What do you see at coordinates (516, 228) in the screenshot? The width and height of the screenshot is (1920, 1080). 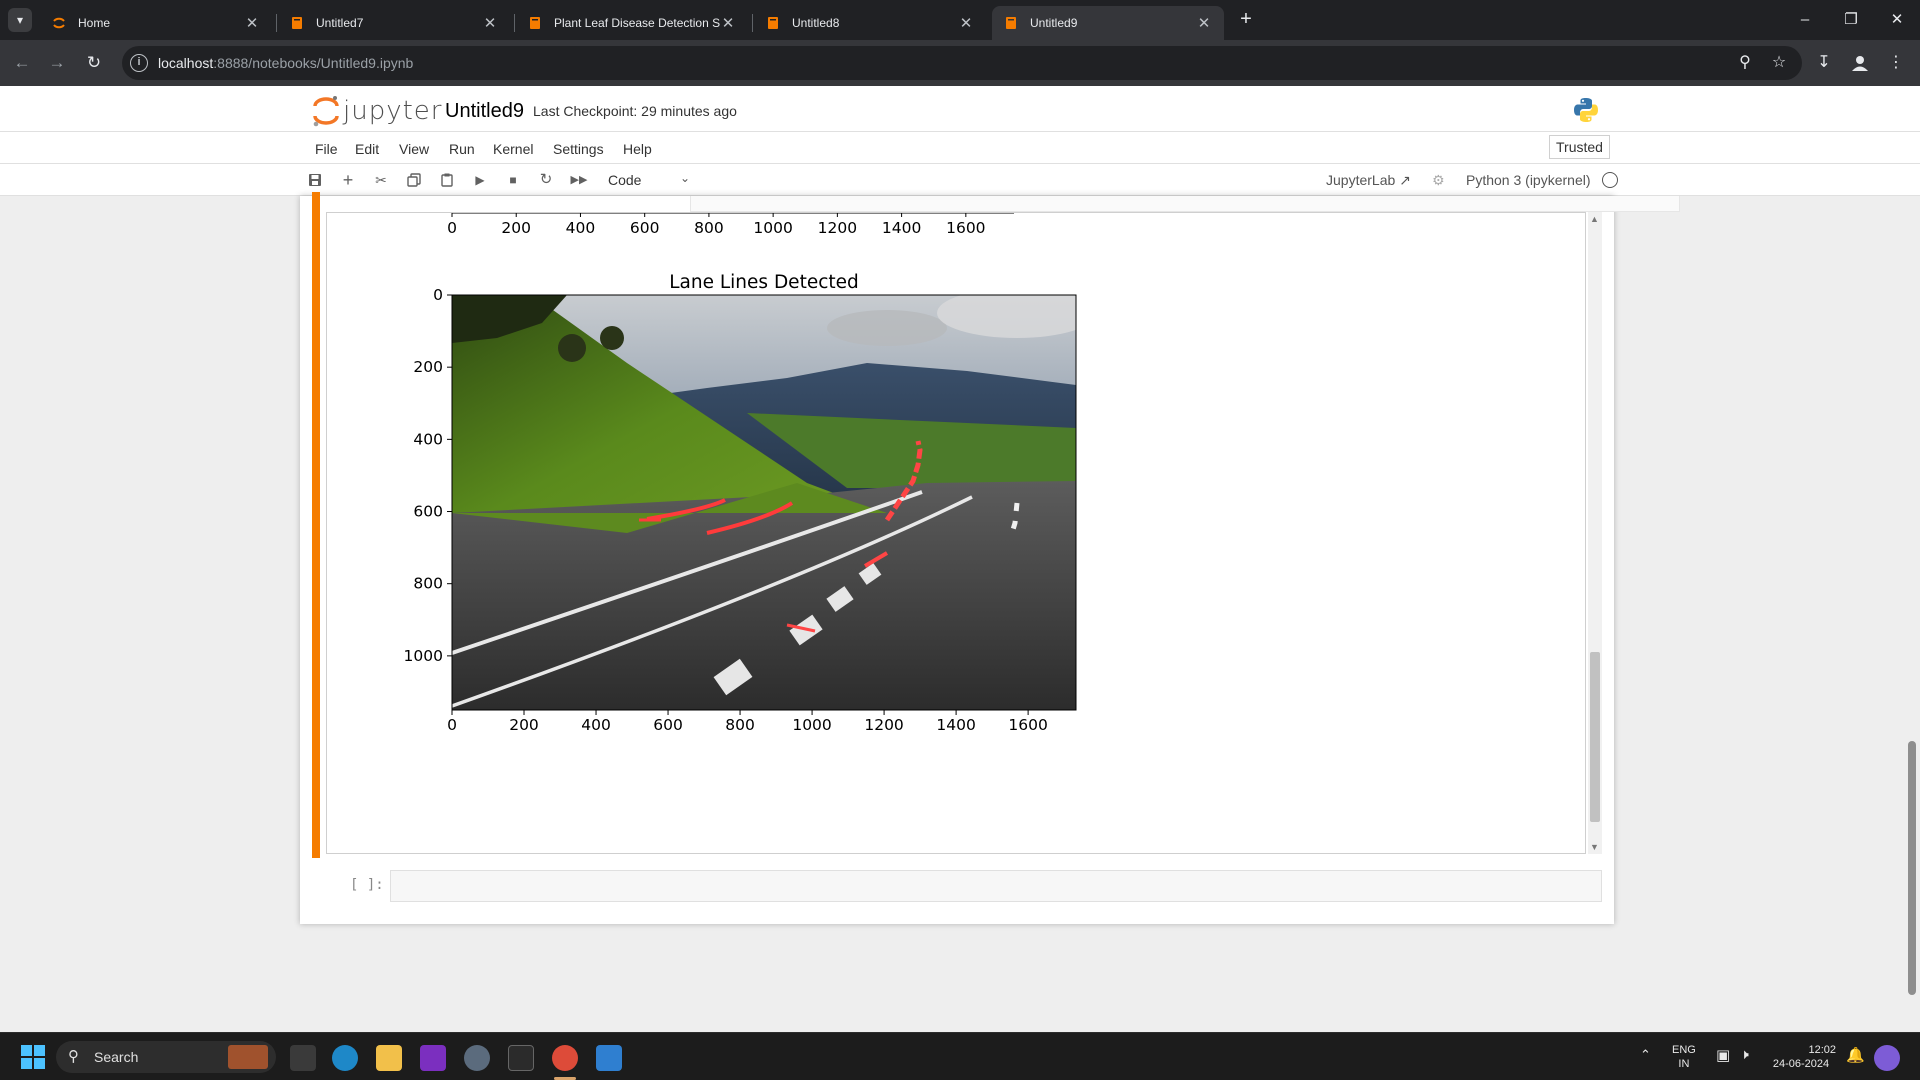 I see `prev-x-tick-label: 200` at bounding box center [516, 228].